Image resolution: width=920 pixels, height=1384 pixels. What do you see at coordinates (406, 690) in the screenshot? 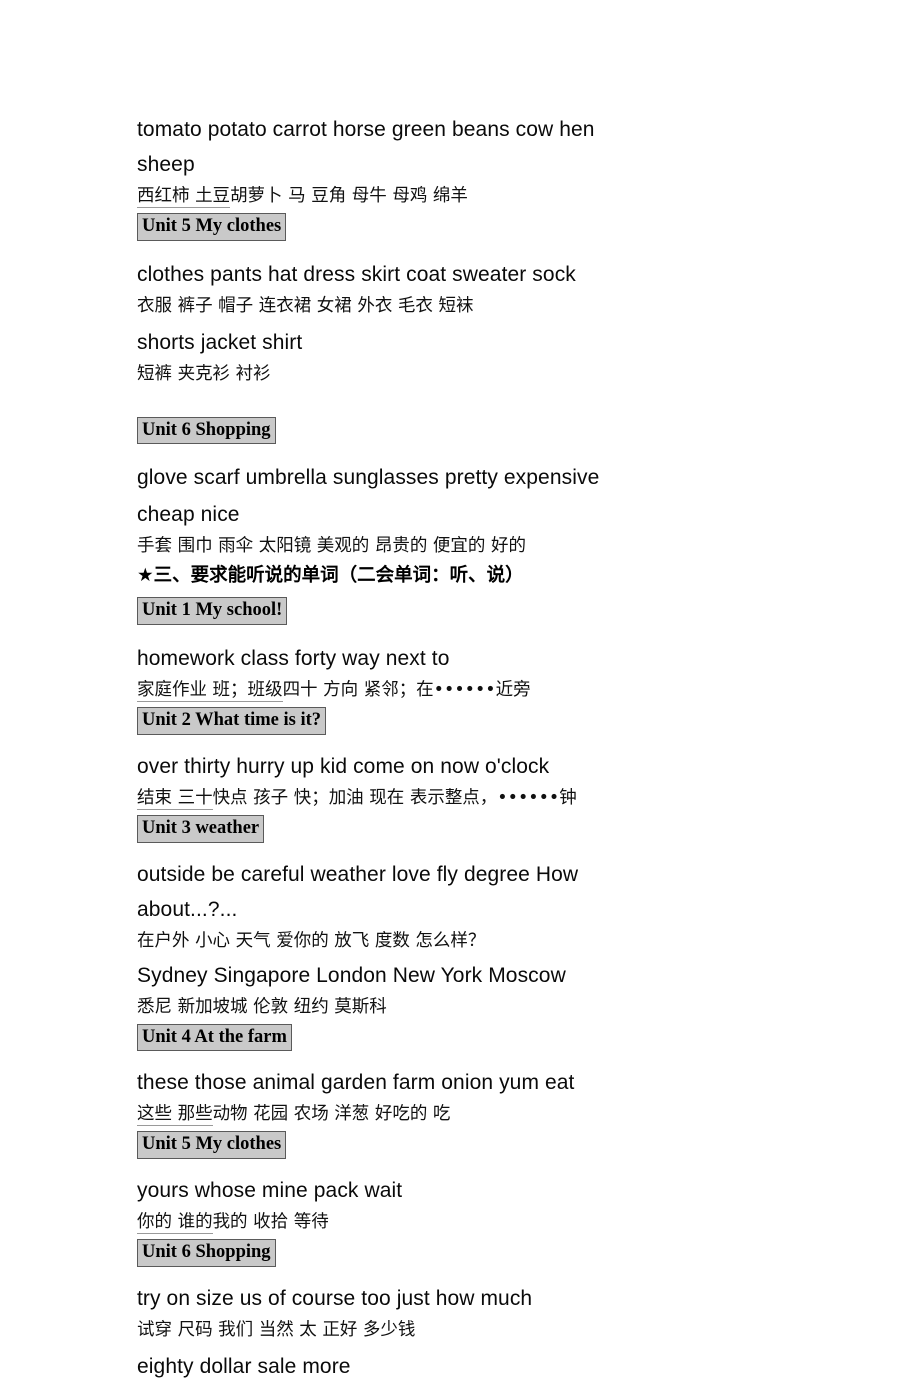
I see `gloss-plain-segment: 四十 方向 紧邻；在••••••近旁` at bounding box center [406, 690].